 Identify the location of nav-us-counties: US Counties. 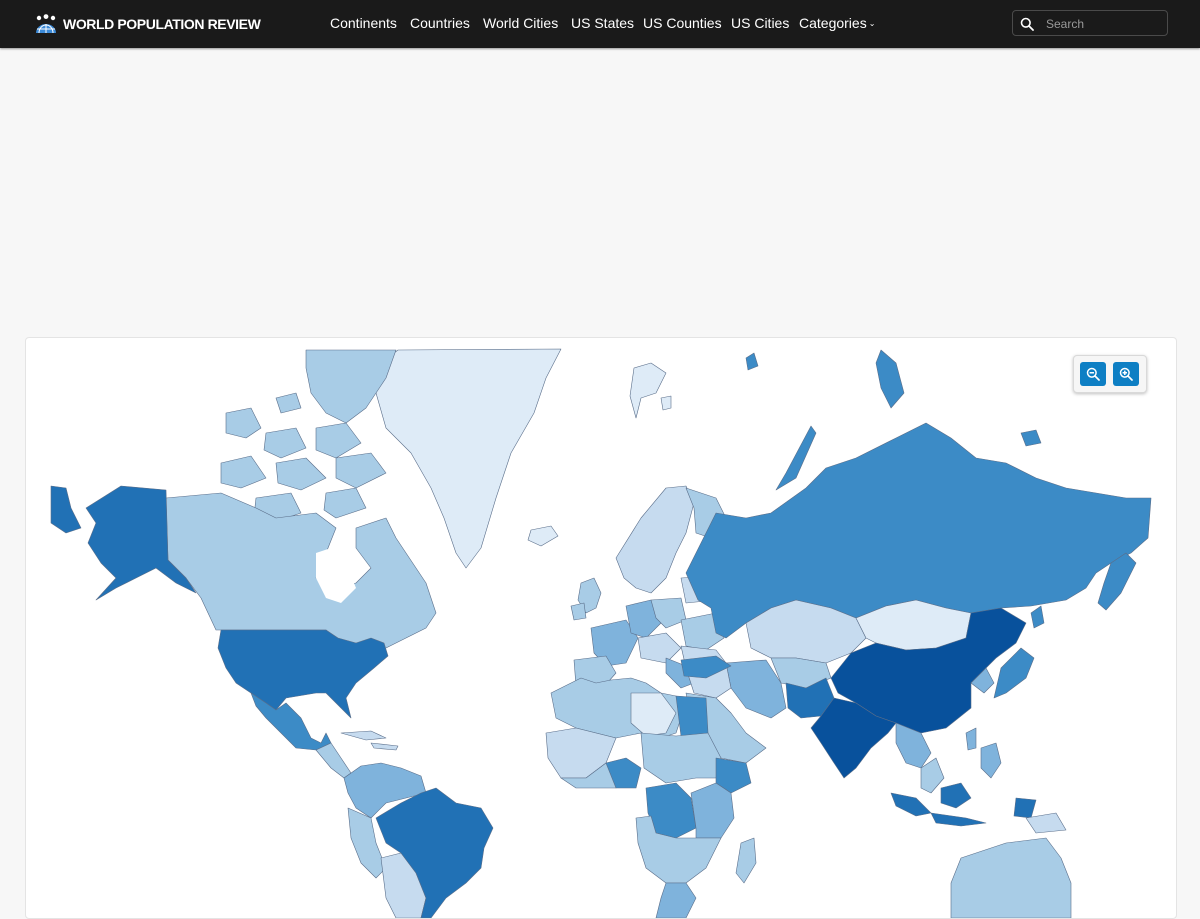
(682, 23).